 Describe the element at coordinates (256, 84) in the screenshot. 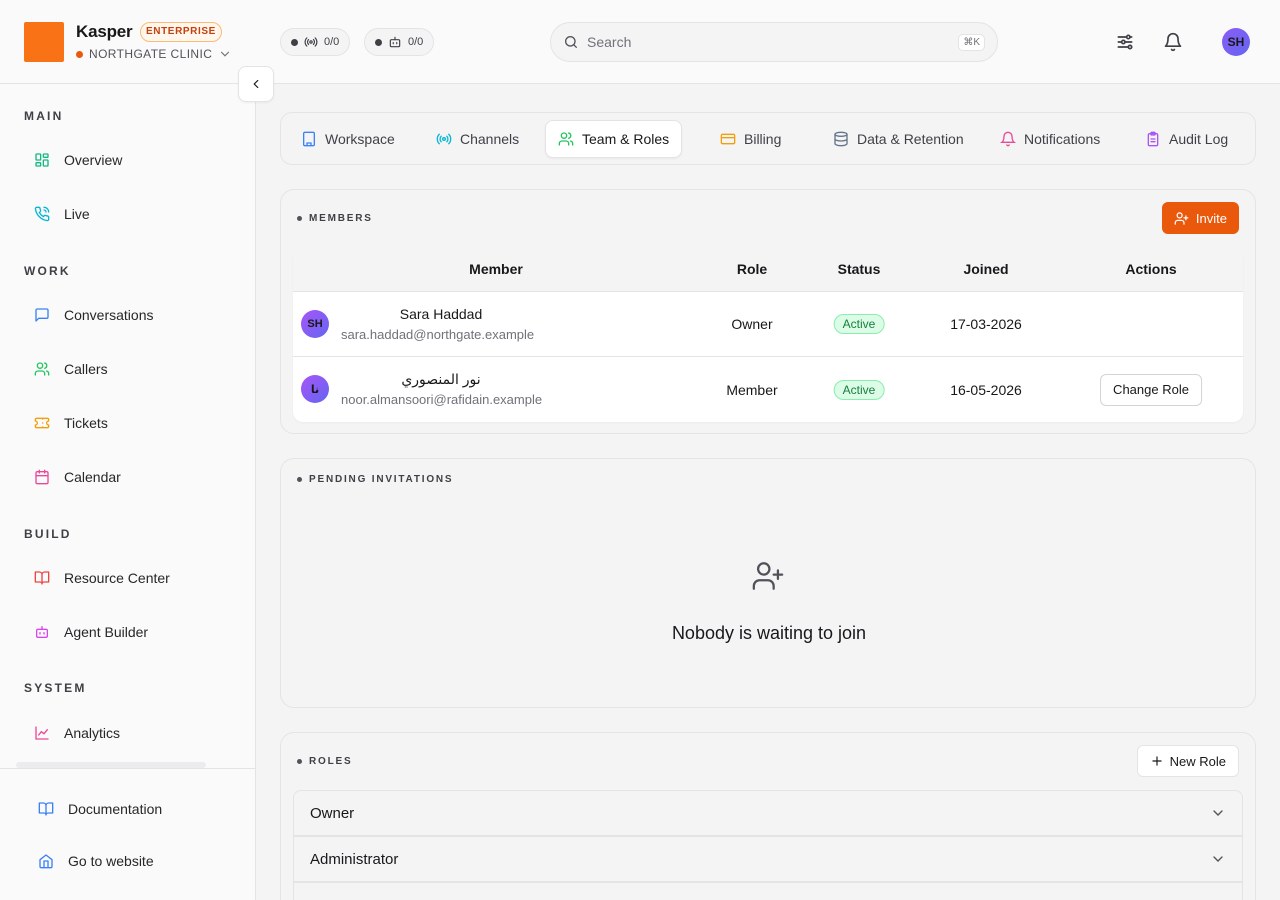

I see `collapse-sidebar-button` at that location.